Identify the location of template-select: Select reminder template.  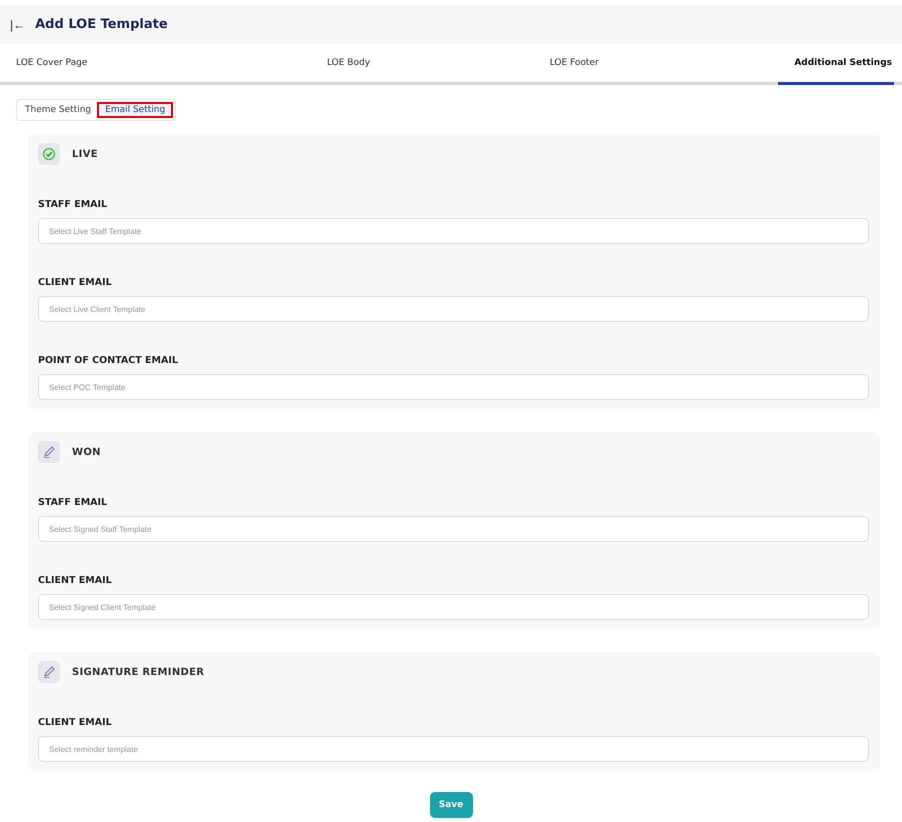
(453, 749).